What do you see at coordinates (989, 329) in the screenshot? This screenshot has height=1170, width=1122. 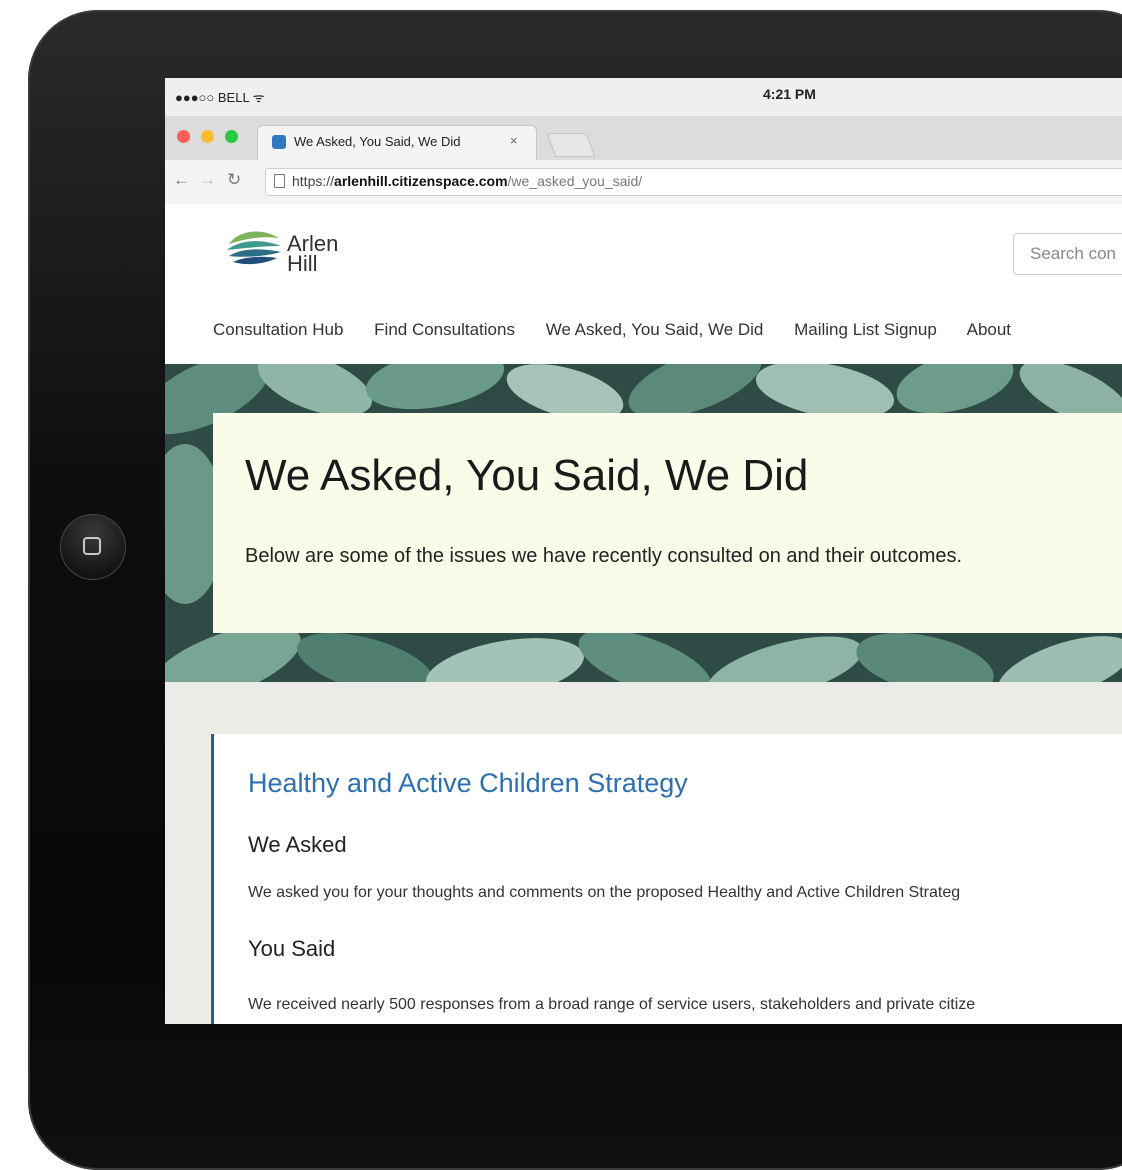 I see `nav-about: About` at bounding box center [989, 329].